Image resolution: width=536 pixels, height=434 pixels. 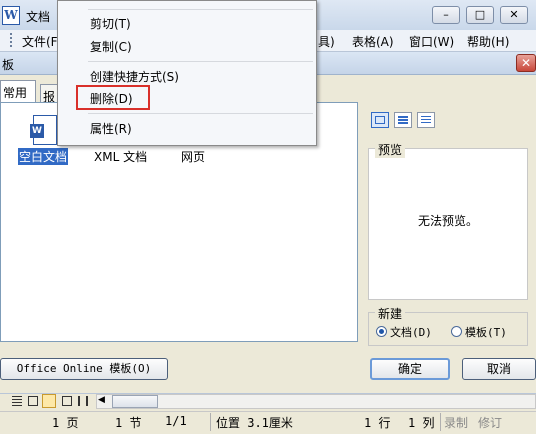 I want to click on maximize-button: □, so click(x=480, y=15).